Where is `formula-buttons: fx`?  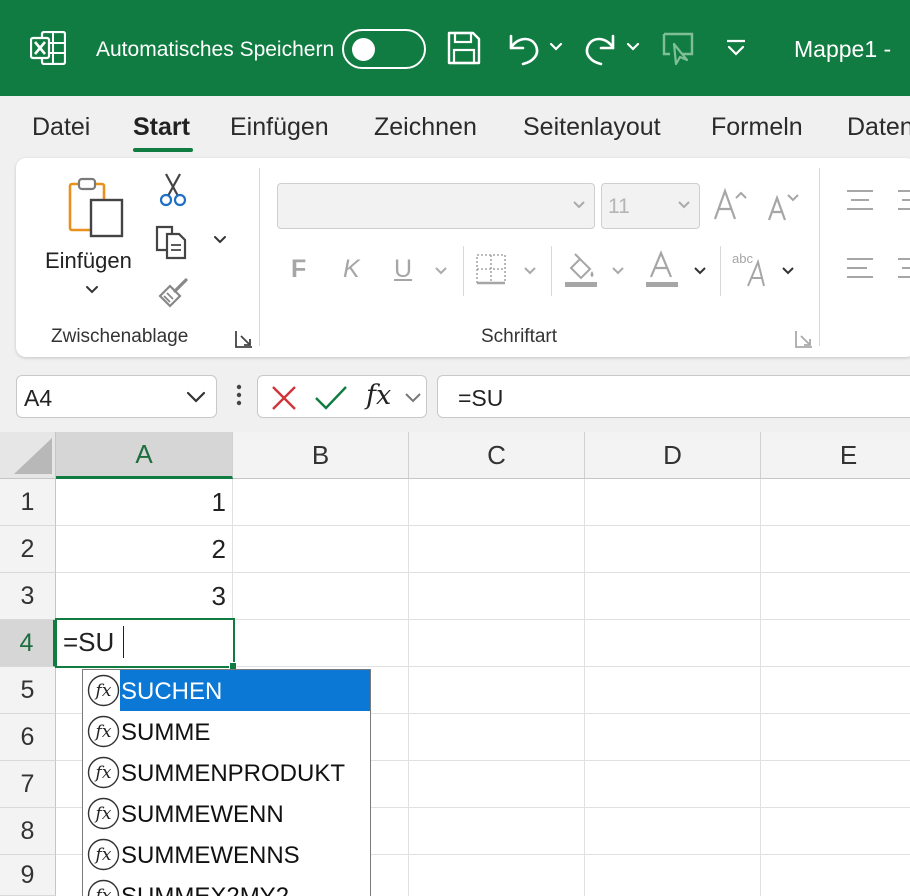 formula-buttons: fx is located at coordinates (342, 396).